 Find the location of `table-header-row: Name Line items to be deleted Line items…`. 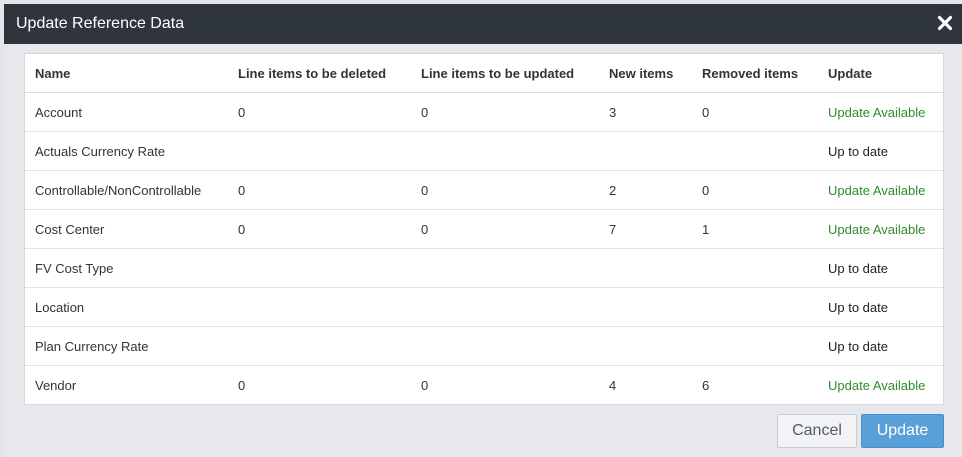

table-header-row: Name Line items to be deleted Line items… is located at coordinates (484, 73).